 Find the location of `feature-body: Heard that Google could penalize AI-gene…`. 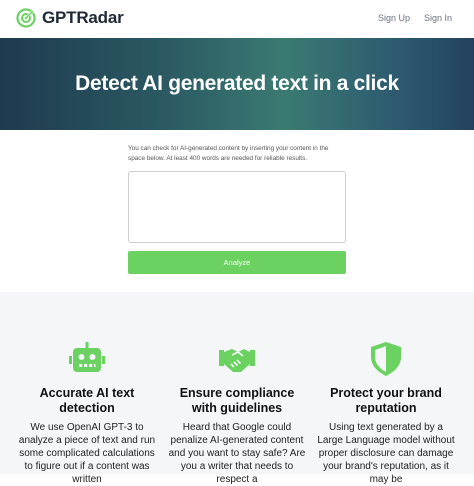

feature-body: Heard that Google could penalize AI-gene… is located at coordinates (237, 453).